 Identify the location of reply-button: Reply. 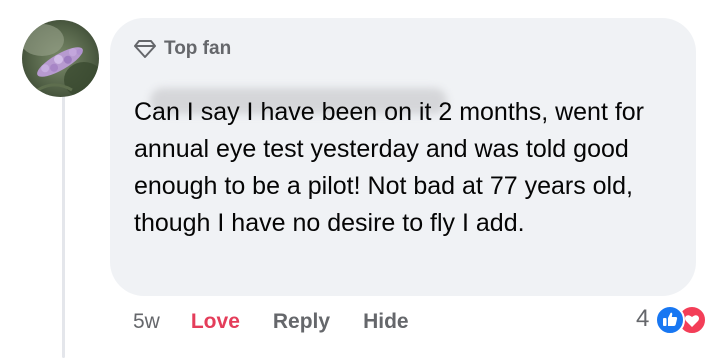
(301, 322).